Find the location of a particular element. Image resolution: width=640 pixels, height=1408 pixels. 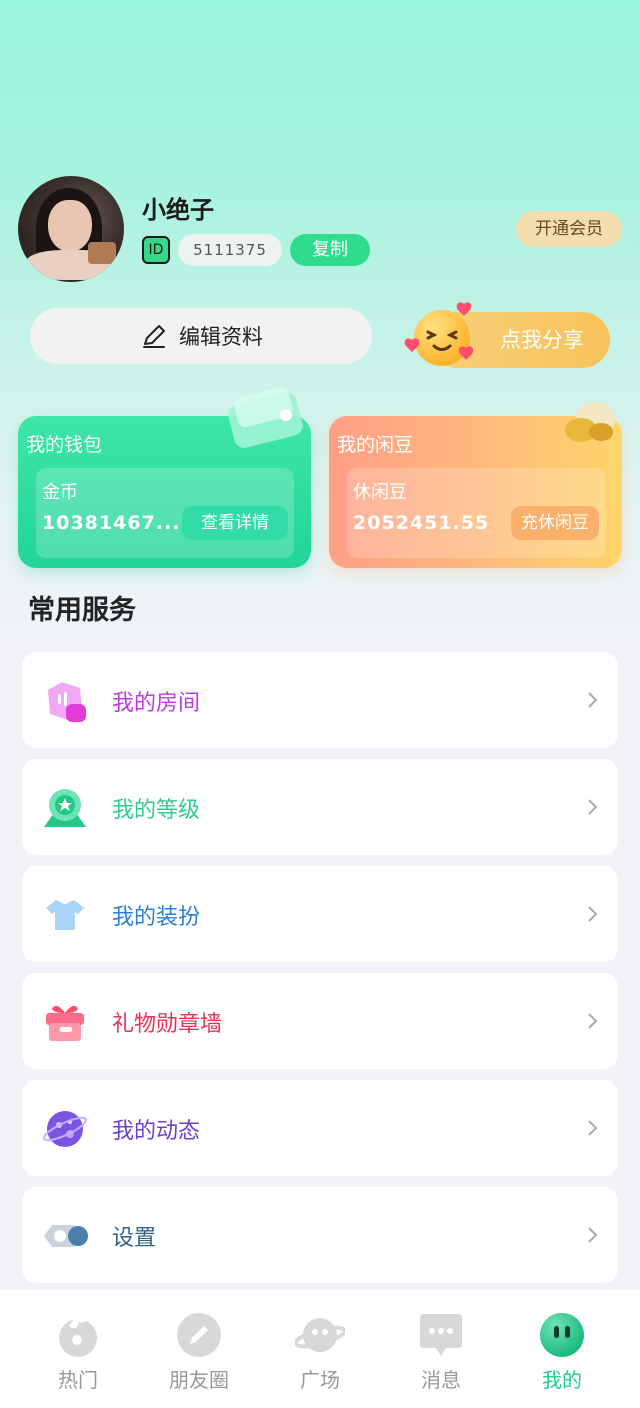

wallet-icon is located at coordinates (265, 417).